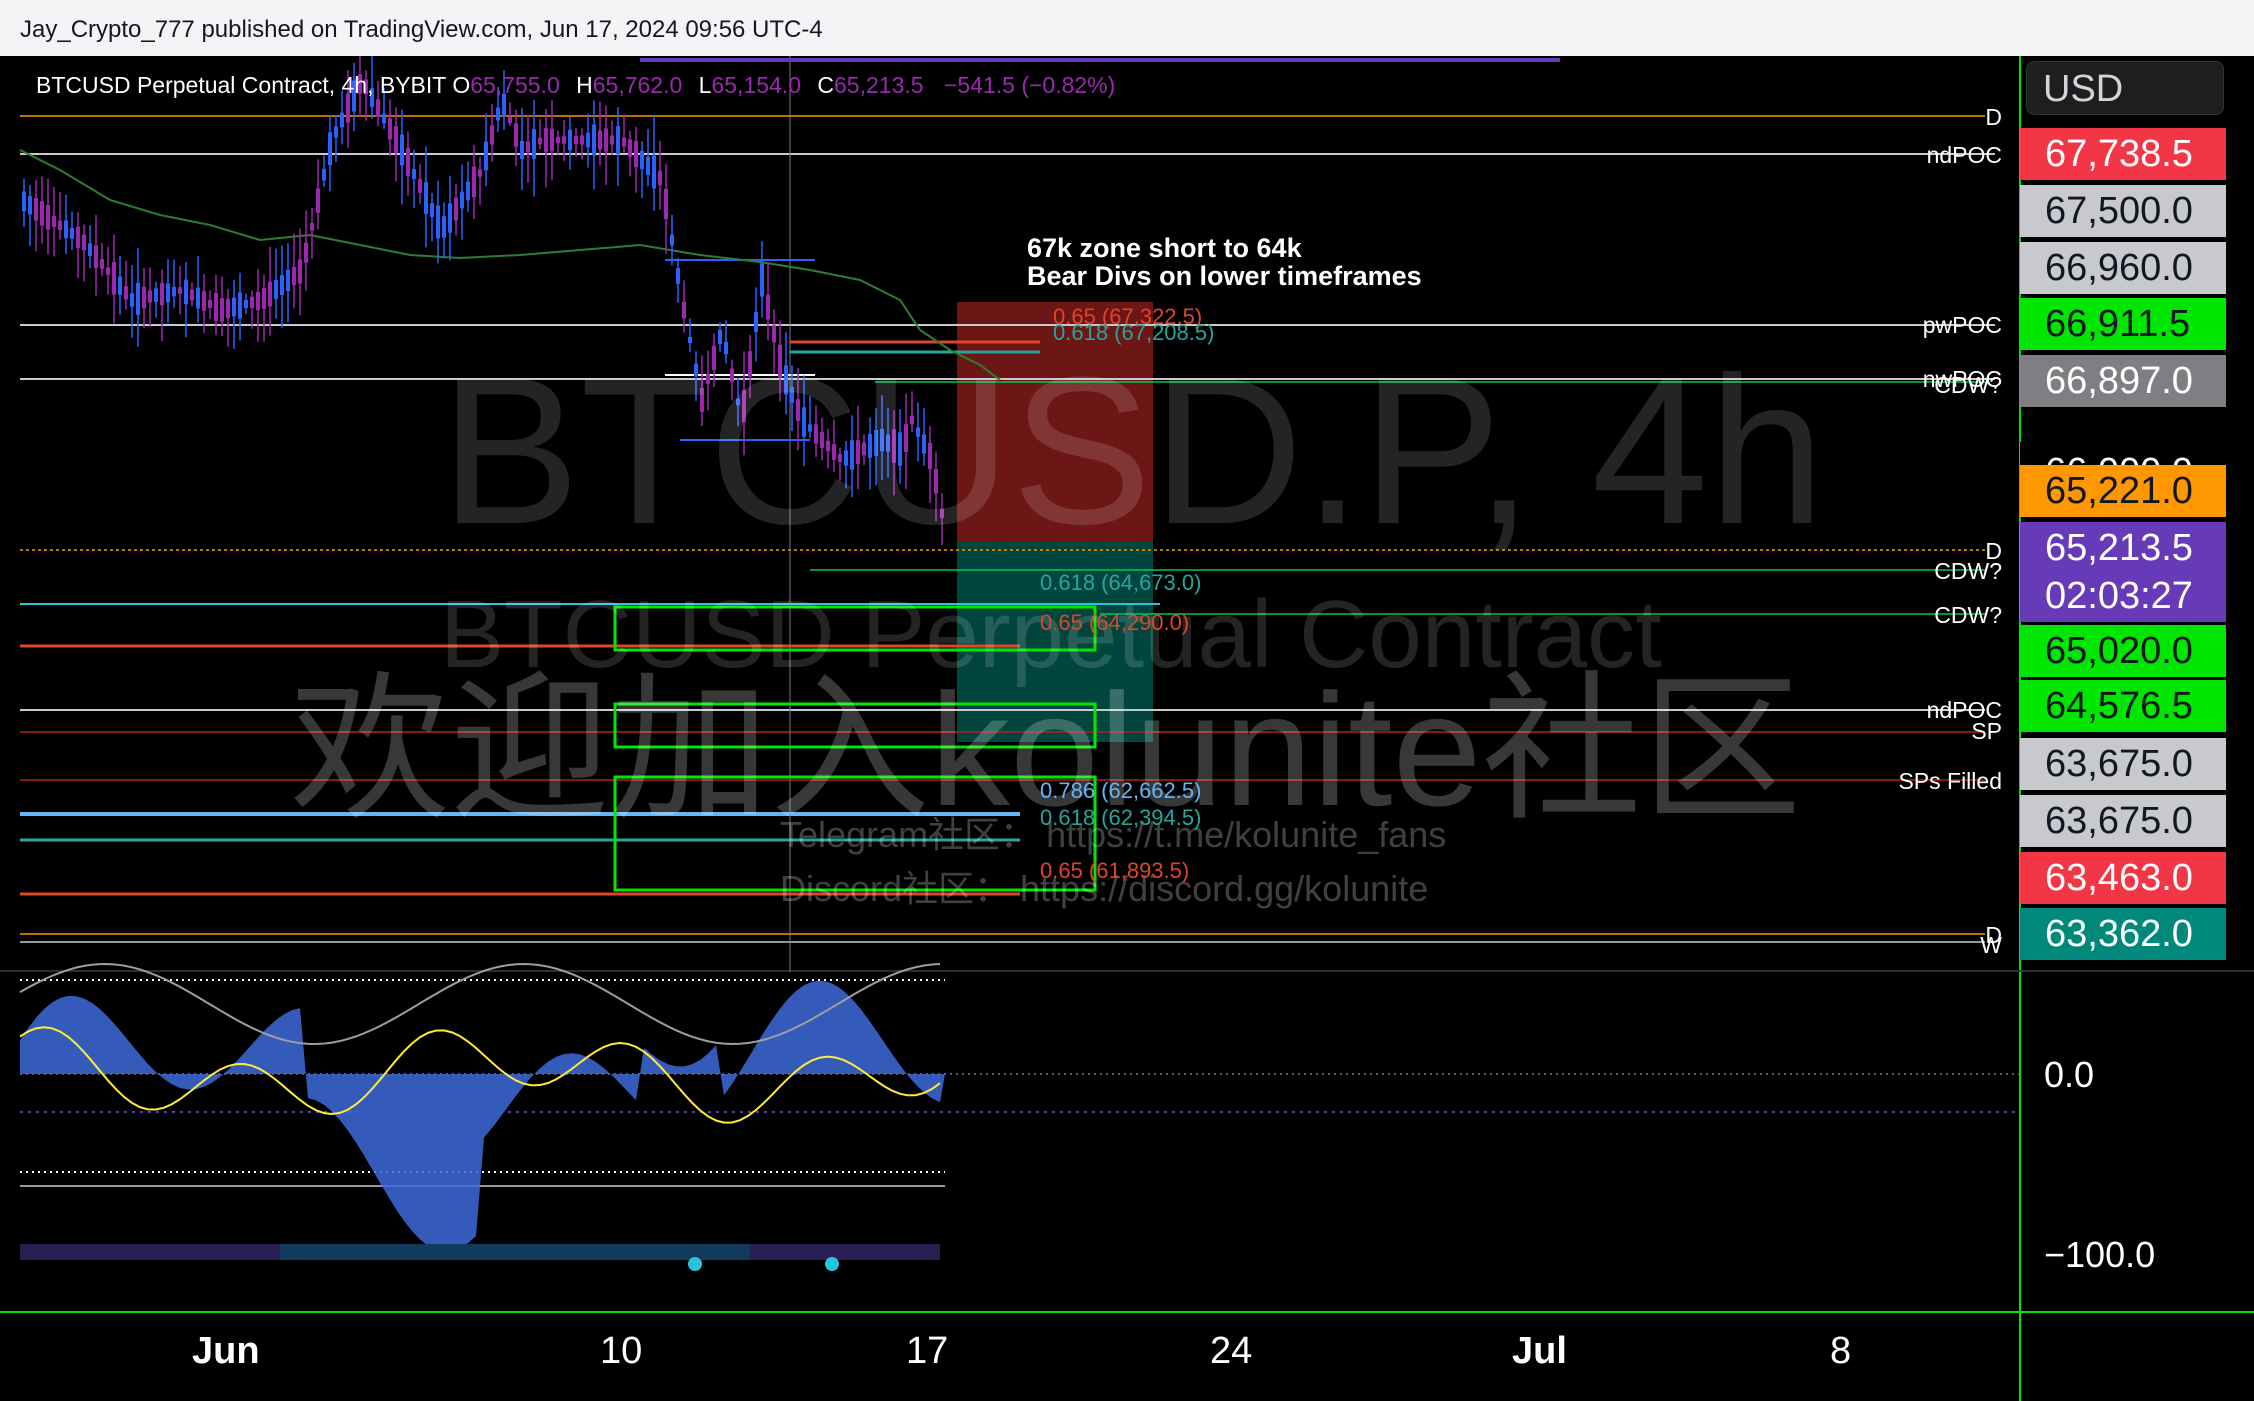  Describe the element at coordinates (2123, 821) in the screenshot. I see `price-axis-label: 63,675.0` at that location.